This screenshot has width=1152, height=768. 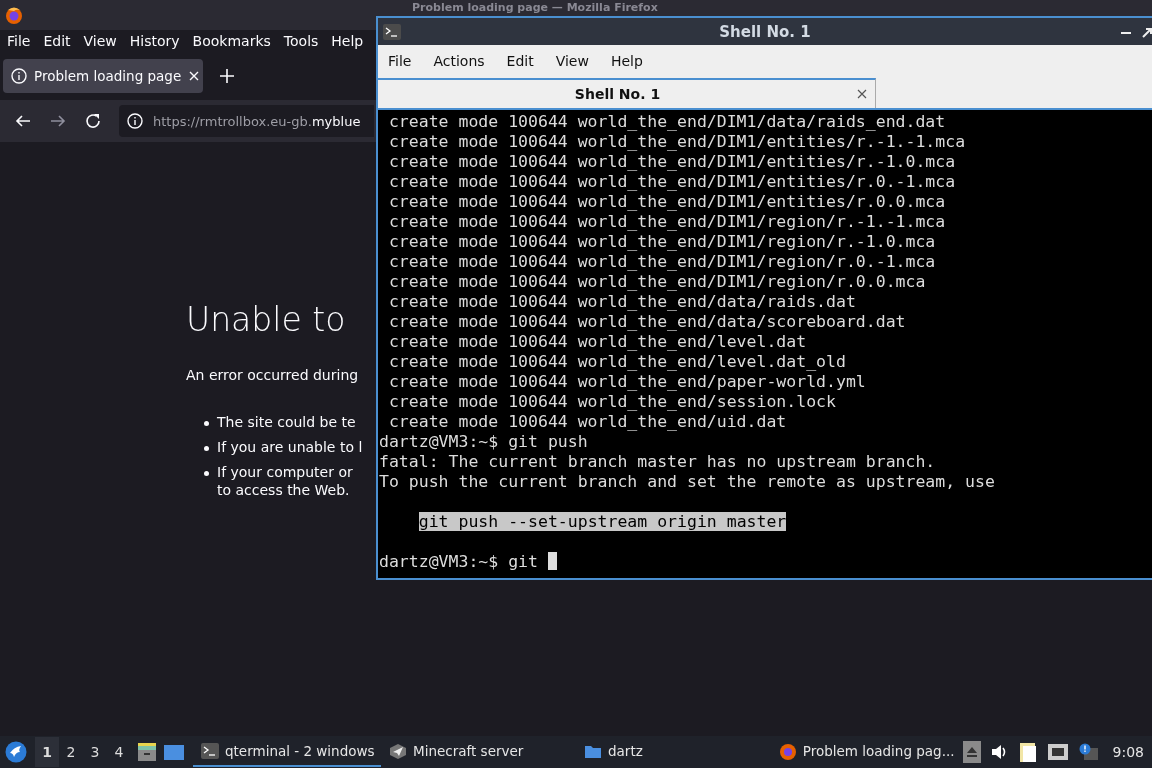 What do you see at coordinates (119, 752) in the screenshot?
I see `workspace-button: 4` at bounding box center [119, 752].